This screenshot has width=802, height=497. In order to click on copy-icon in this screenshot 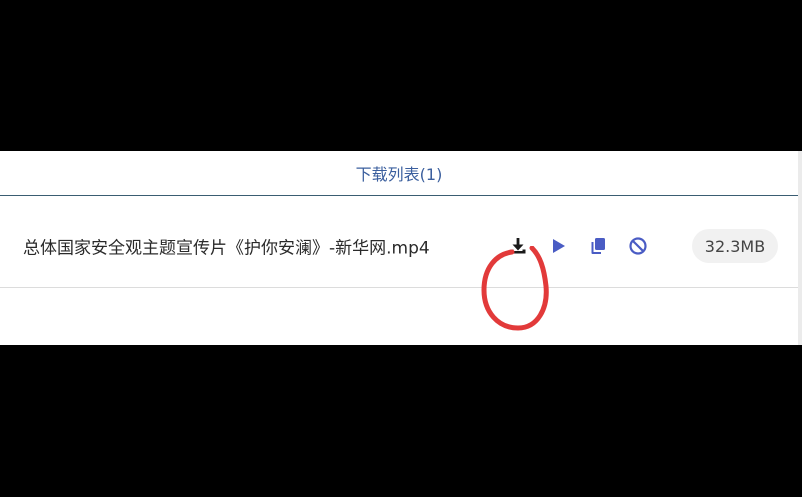, I will do `click(598, 246)`.